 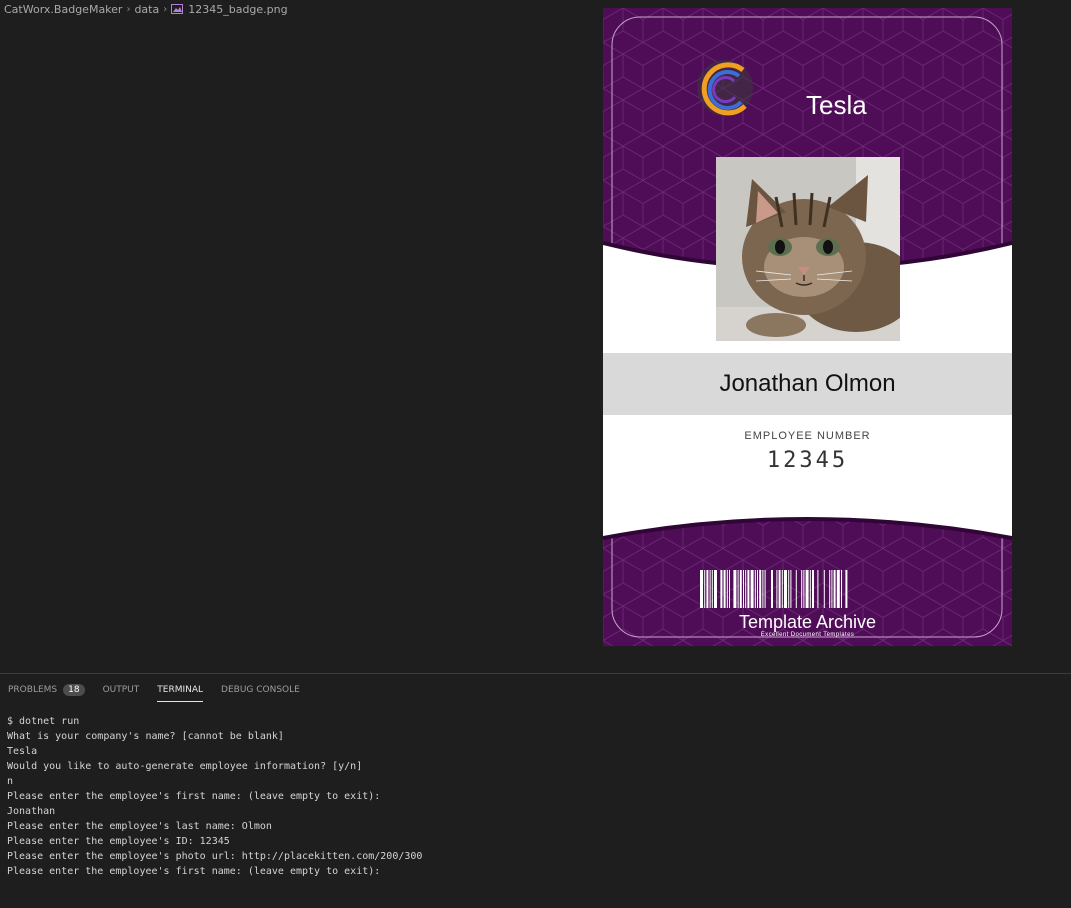 I want to click on breadcrumb-project: CatWorx.BadgeMaker, so click(x=63, y=9).